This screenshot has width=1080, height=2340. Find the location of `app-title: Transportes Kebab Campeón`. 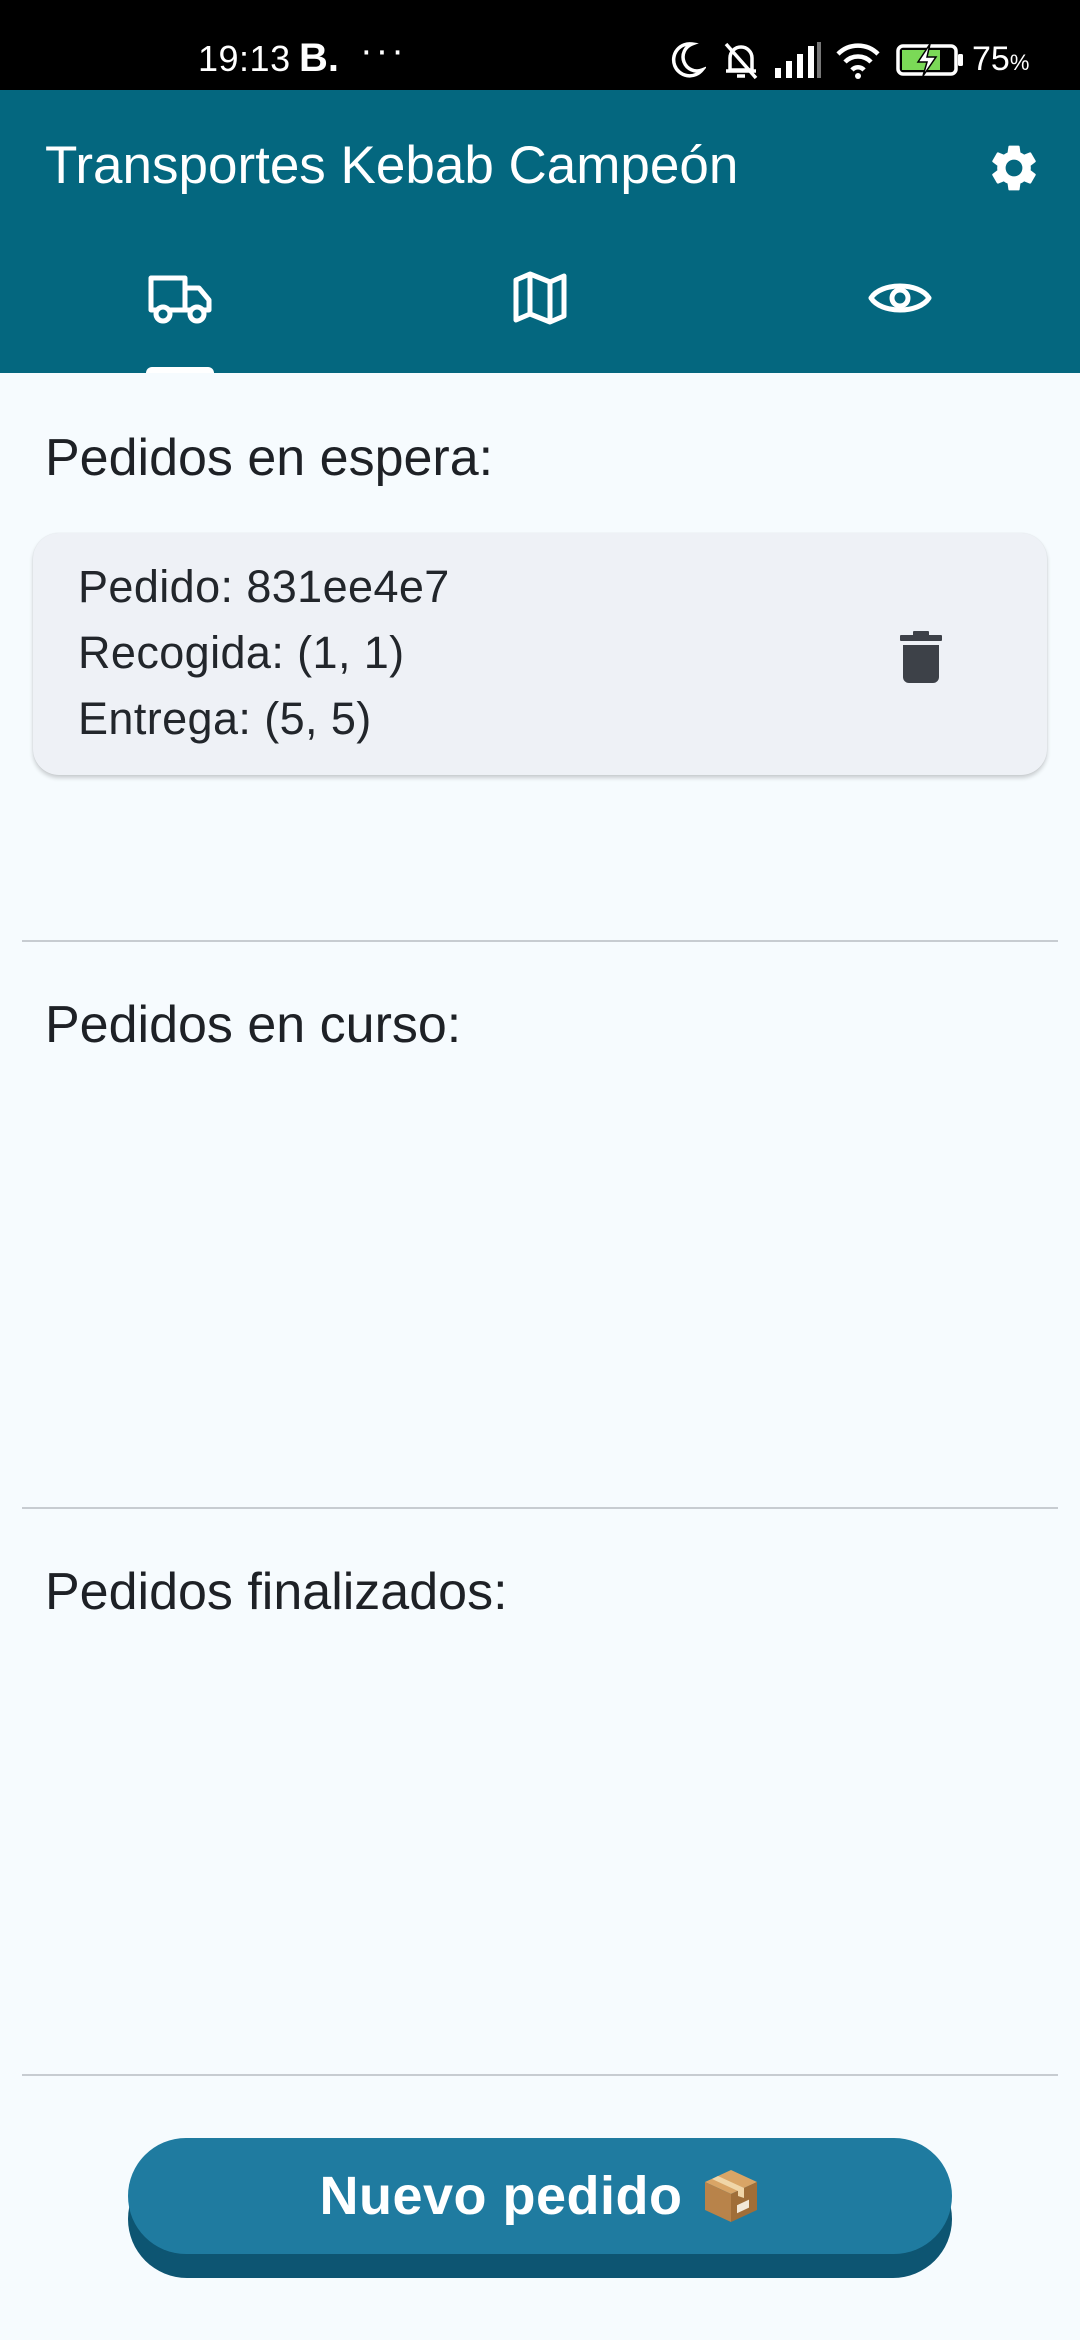

app-title: Transportes Kebab Campeón is located at coordinates (392, 165).